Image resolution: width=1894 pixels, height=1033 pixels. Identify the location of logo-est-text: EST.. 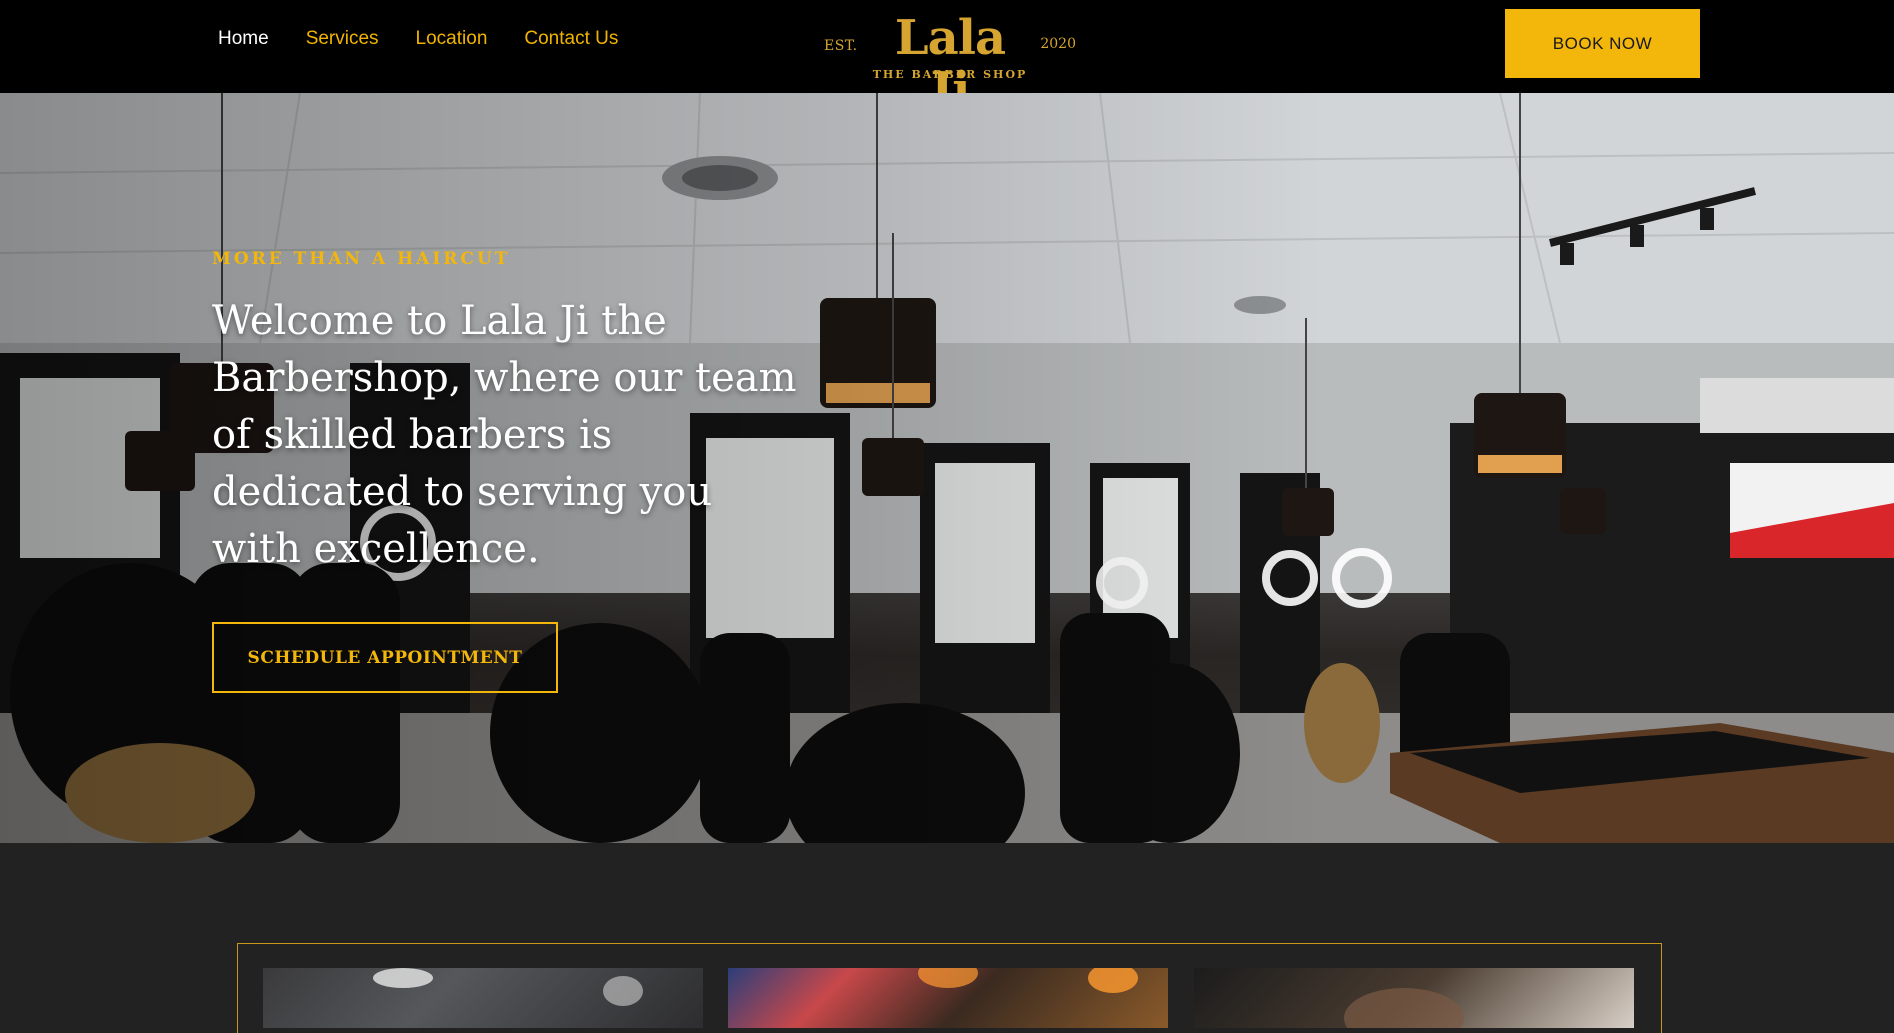
(841, 46).